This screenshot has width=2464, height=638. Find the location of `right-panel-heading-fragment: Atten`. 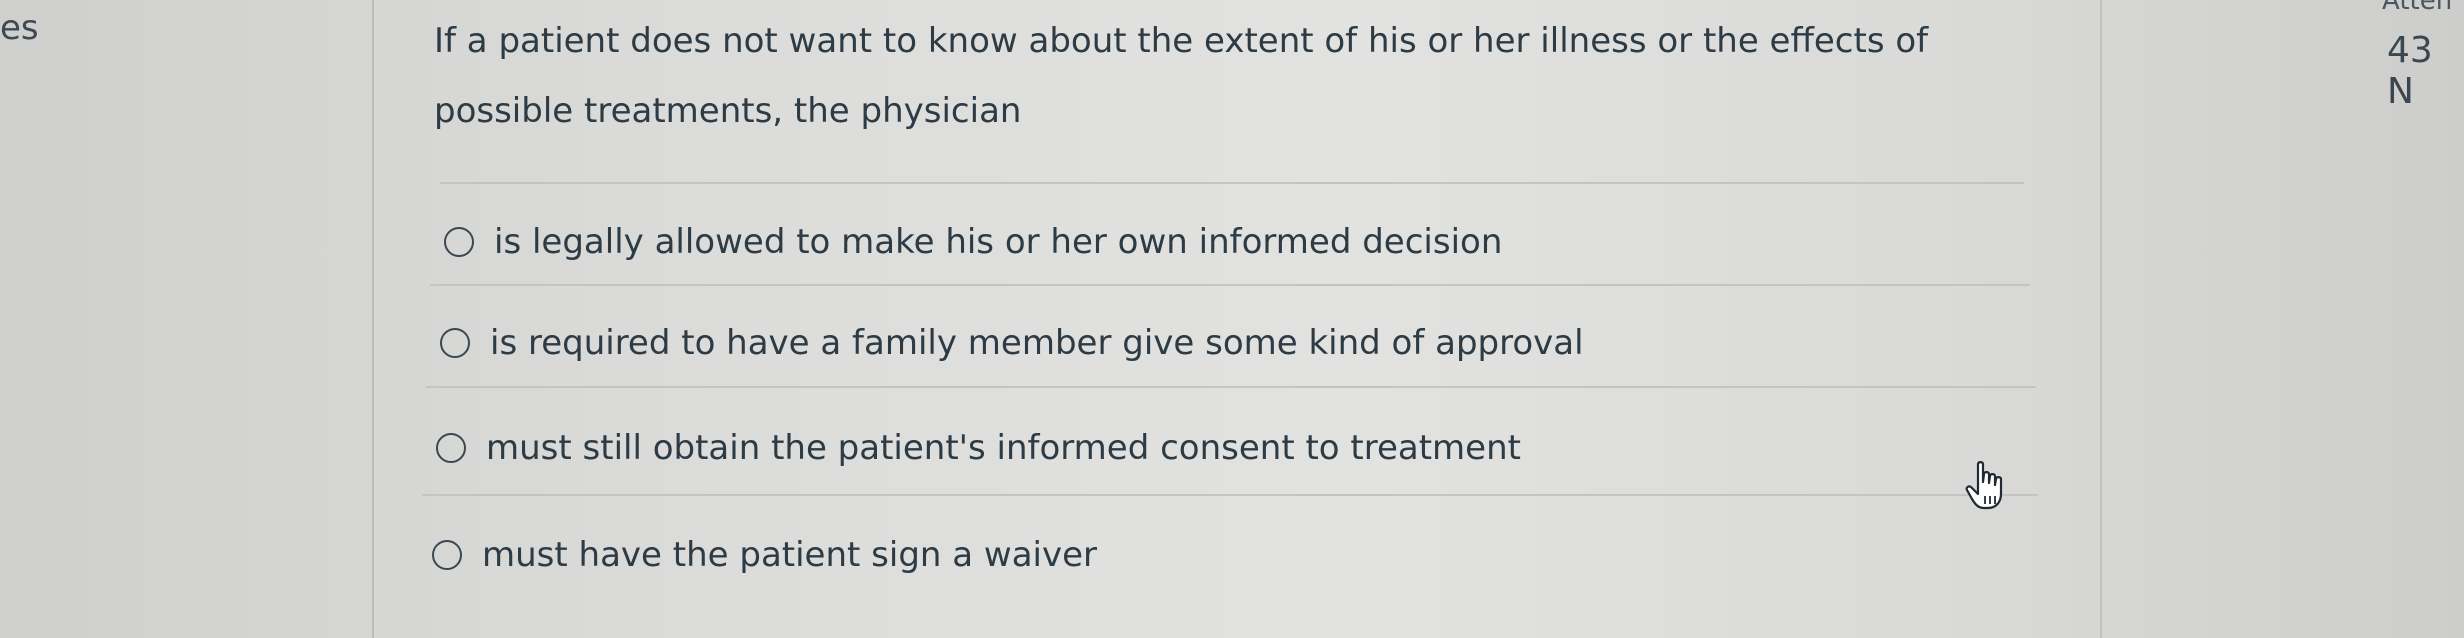

right-panel-heading-fragment: Atten is located at coordinates (2417, 8).